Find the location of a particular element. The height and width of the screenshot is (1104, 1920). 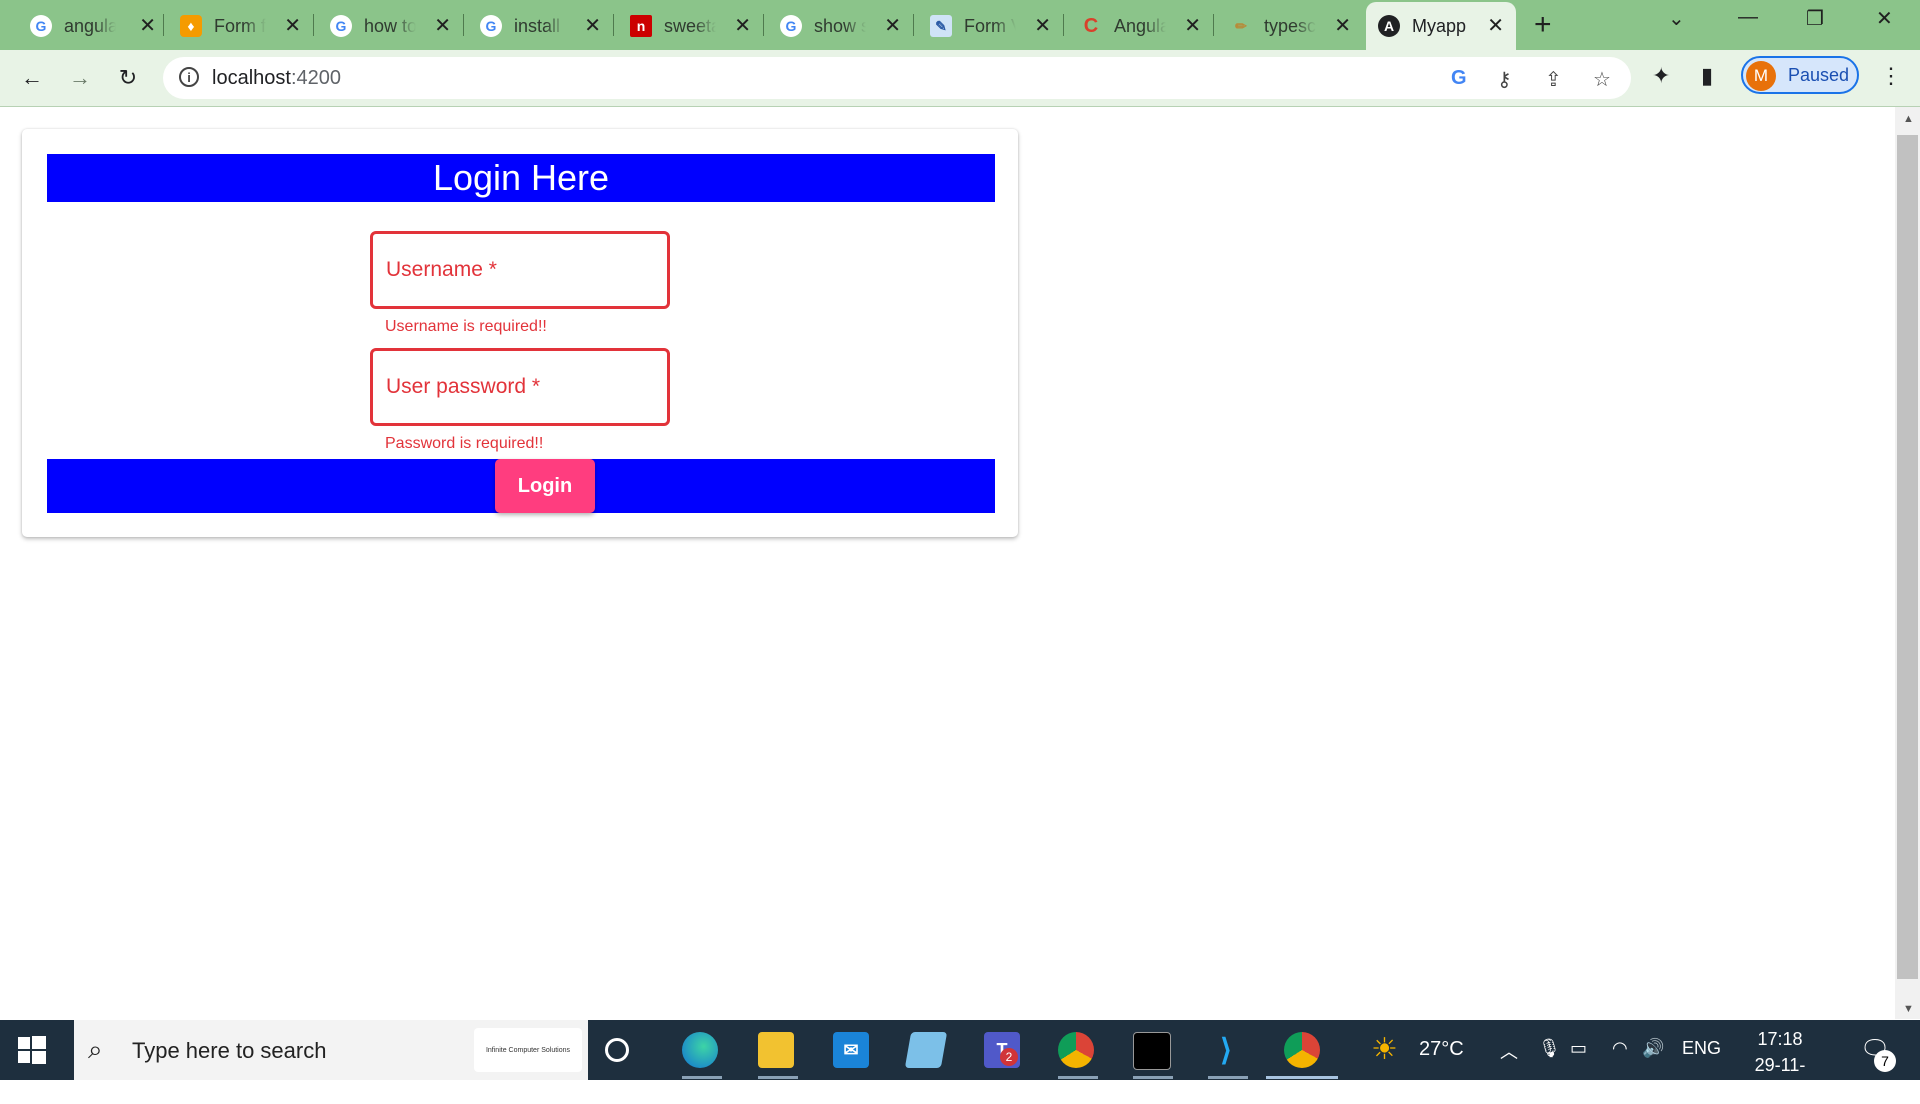

scrollbar-thumb is located at coordinates (1907, 557).